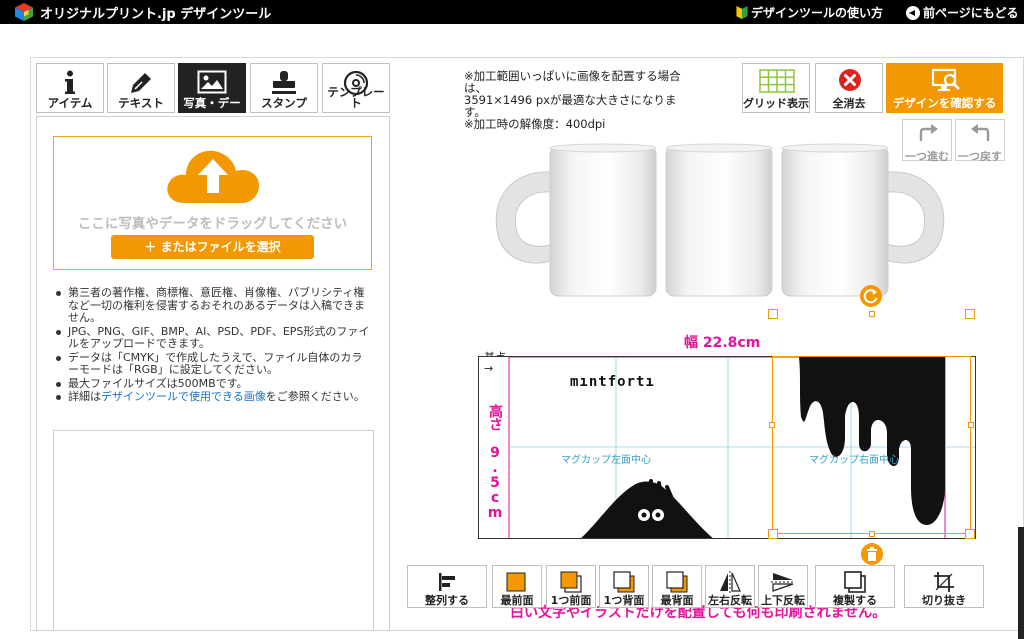 The image size is (1024, 639). Describe the element at coordinates (871, 445) in the screenshot. I see `selection-box` at that location.